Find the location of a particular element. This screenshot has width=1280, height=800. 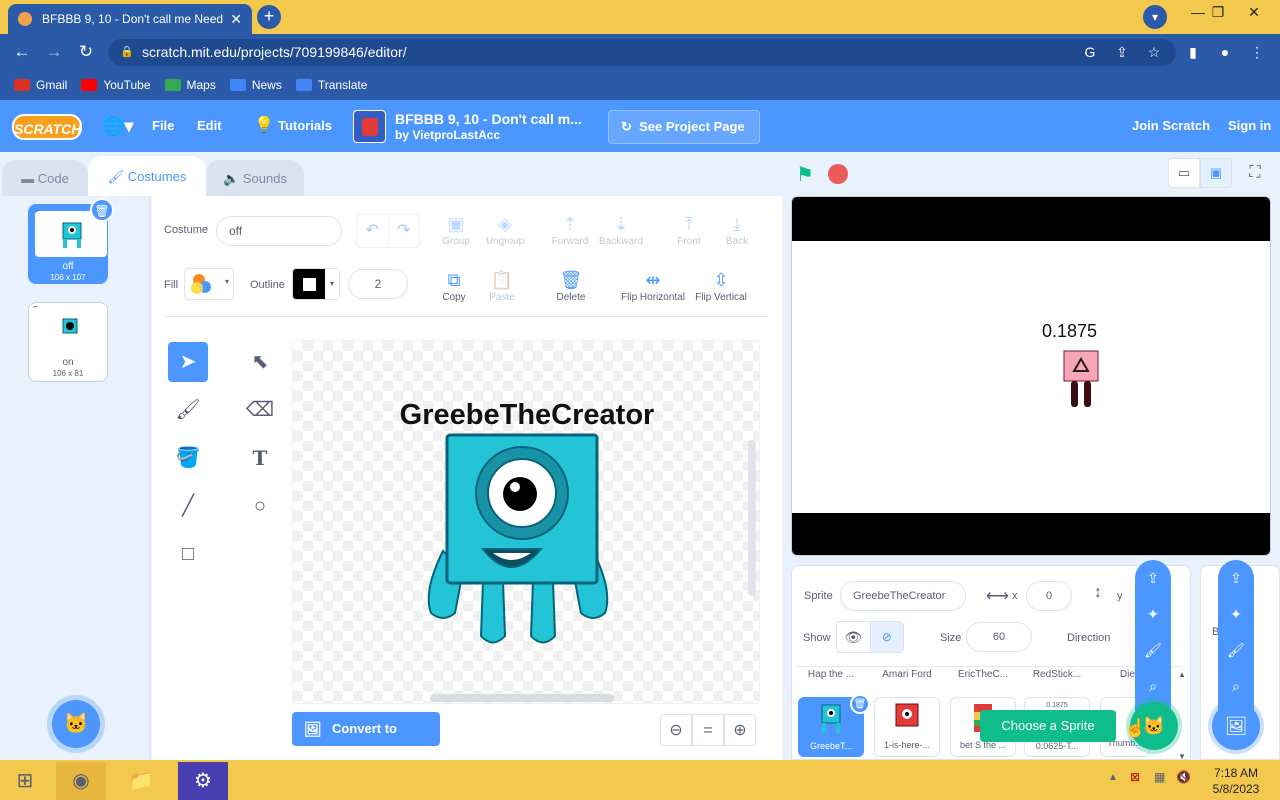

outline-color-picker: ▾ is located at coordinates (316, 284).